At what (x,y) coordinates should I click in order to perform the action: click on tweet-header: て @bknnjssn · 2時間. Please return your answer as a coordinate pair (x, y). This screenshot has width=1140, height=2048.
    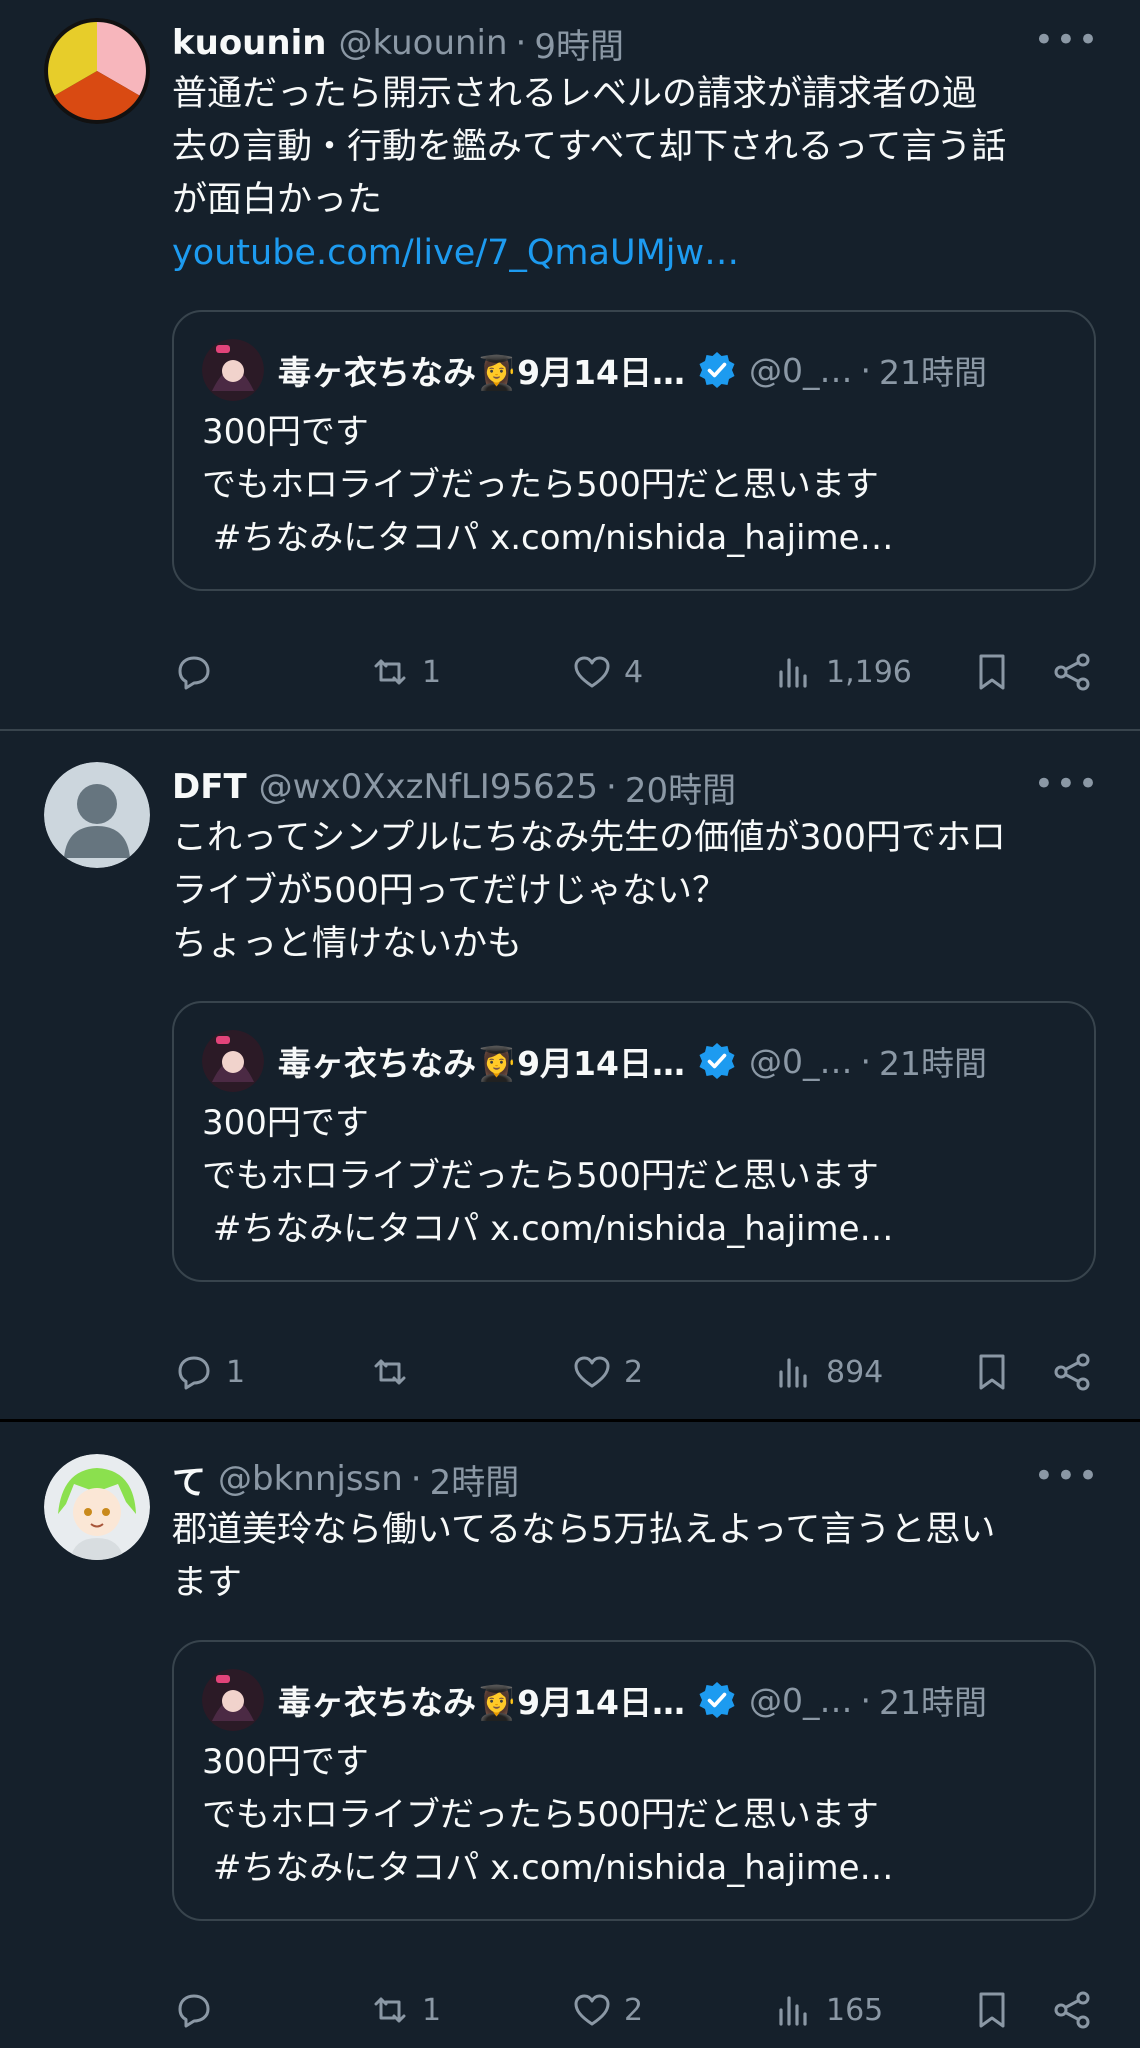
    Looking at the image, I should click on (636, 1479).